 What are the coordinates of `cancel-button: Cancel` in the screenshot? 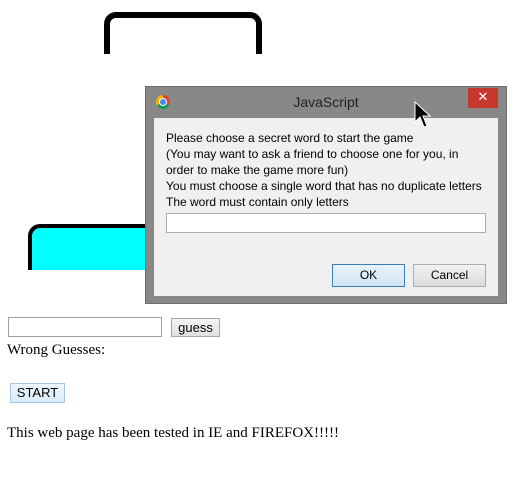 It's located at (449, 275).